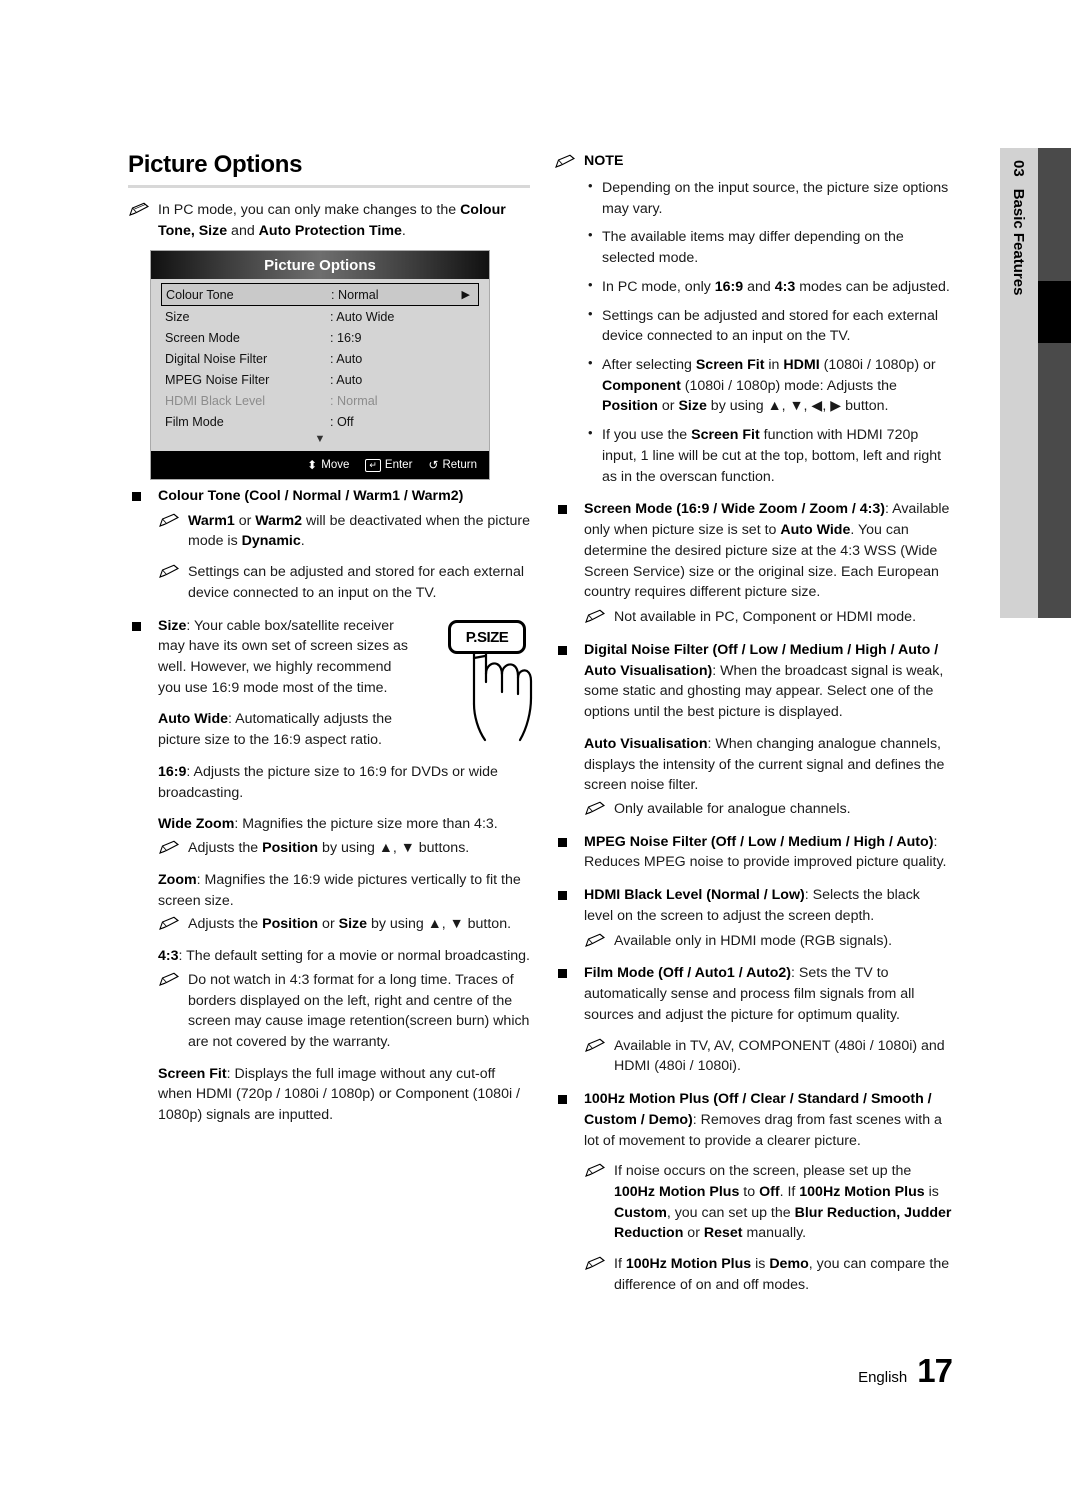  What do you see at coordinates (433, 465) in the screenshot?
I see `return-arrow-icon: ↺` at bounding box center [433, 465].